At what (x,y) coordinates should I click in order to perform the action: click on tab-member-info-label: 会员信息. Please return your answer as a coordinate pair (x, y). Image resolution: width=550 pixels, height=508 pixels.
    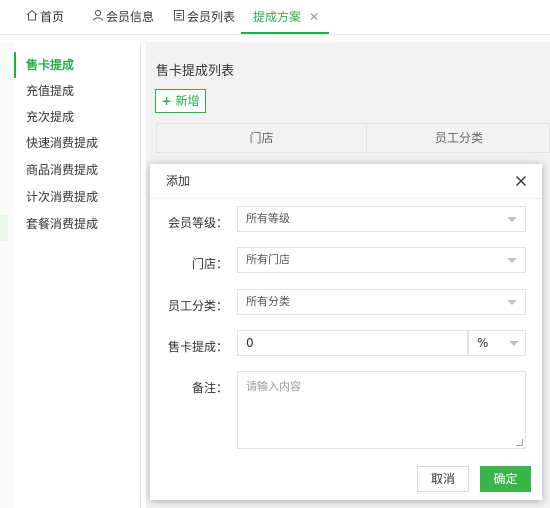
    Looking at the image, I should click on (130, 17).